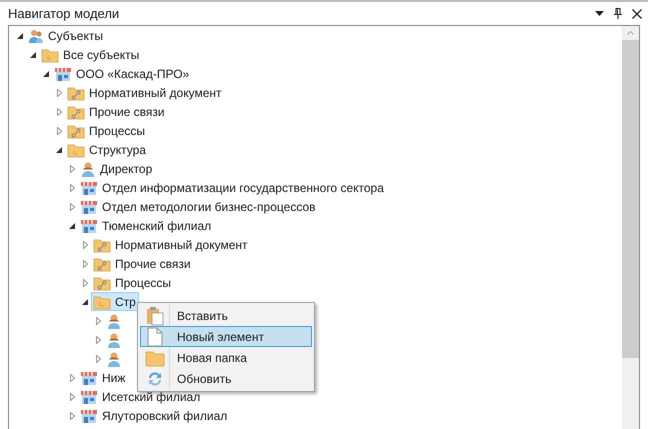 The image size is (648, 429). I want to click on document-icon, so click(155, 336).